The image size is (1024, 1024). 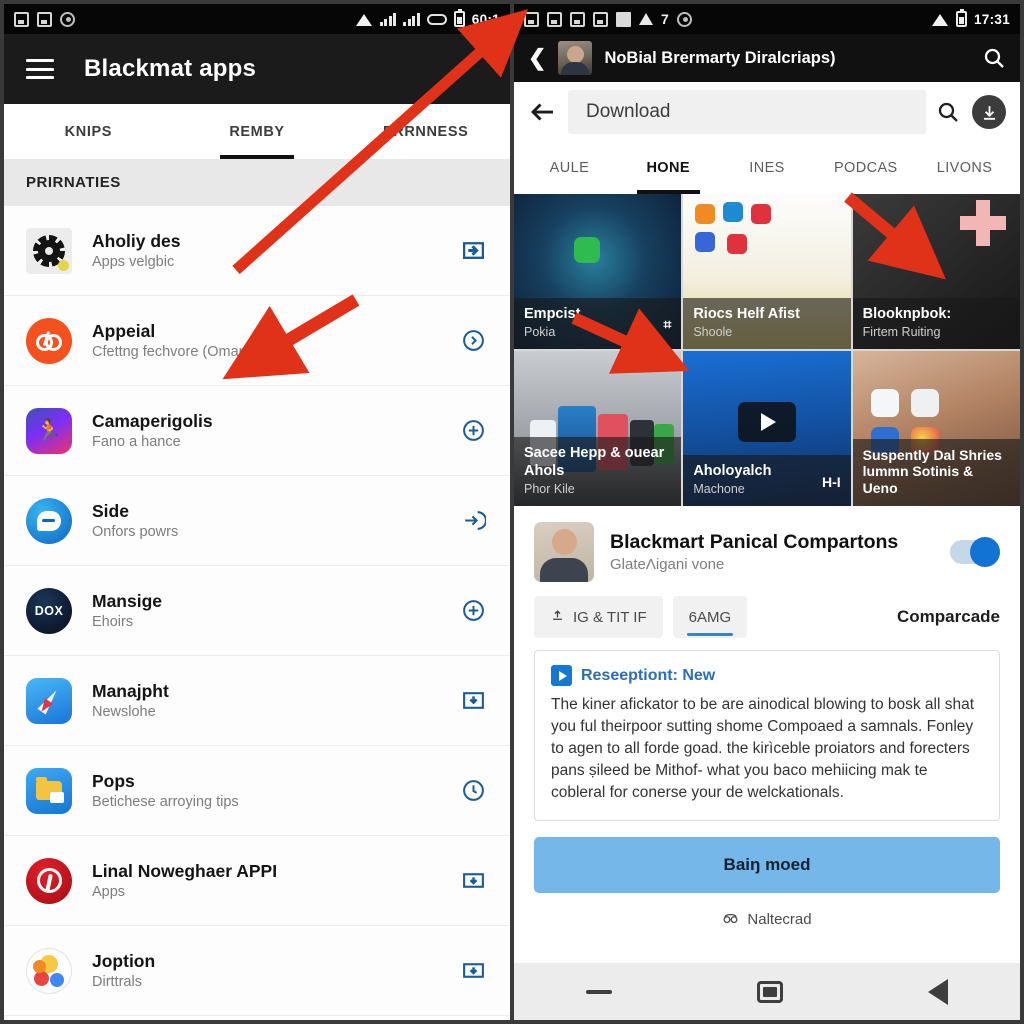 I want to click on printer-icon, so click(x=600, y=19).